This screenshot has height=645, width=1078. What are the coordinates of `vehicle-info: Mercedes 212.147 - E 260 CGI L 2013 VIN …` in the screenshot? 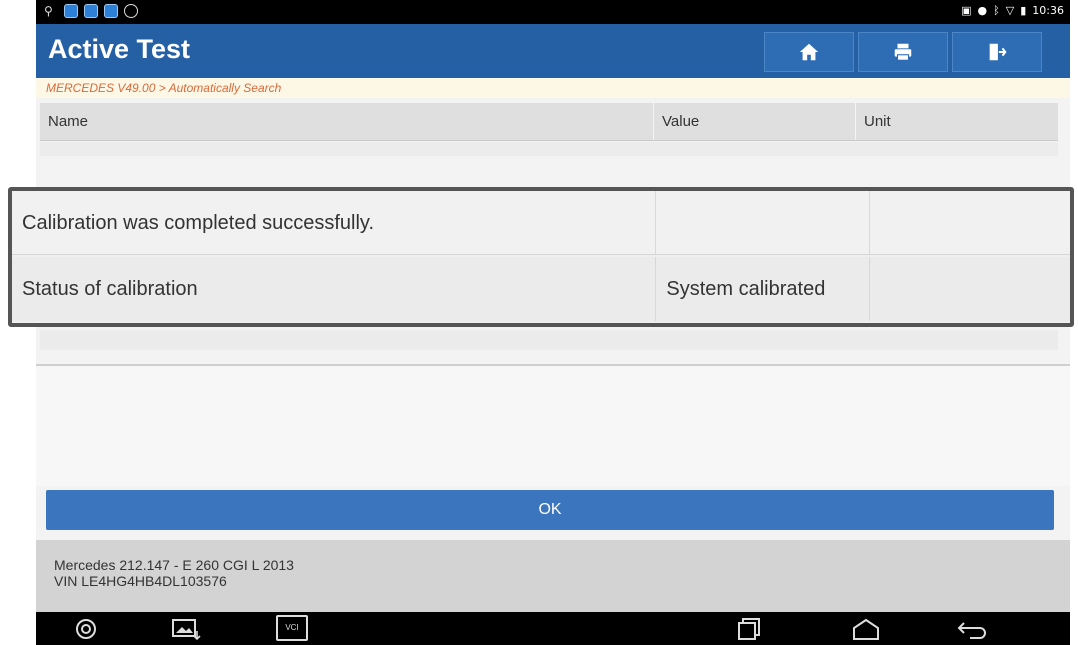 It's located at (553, 576).